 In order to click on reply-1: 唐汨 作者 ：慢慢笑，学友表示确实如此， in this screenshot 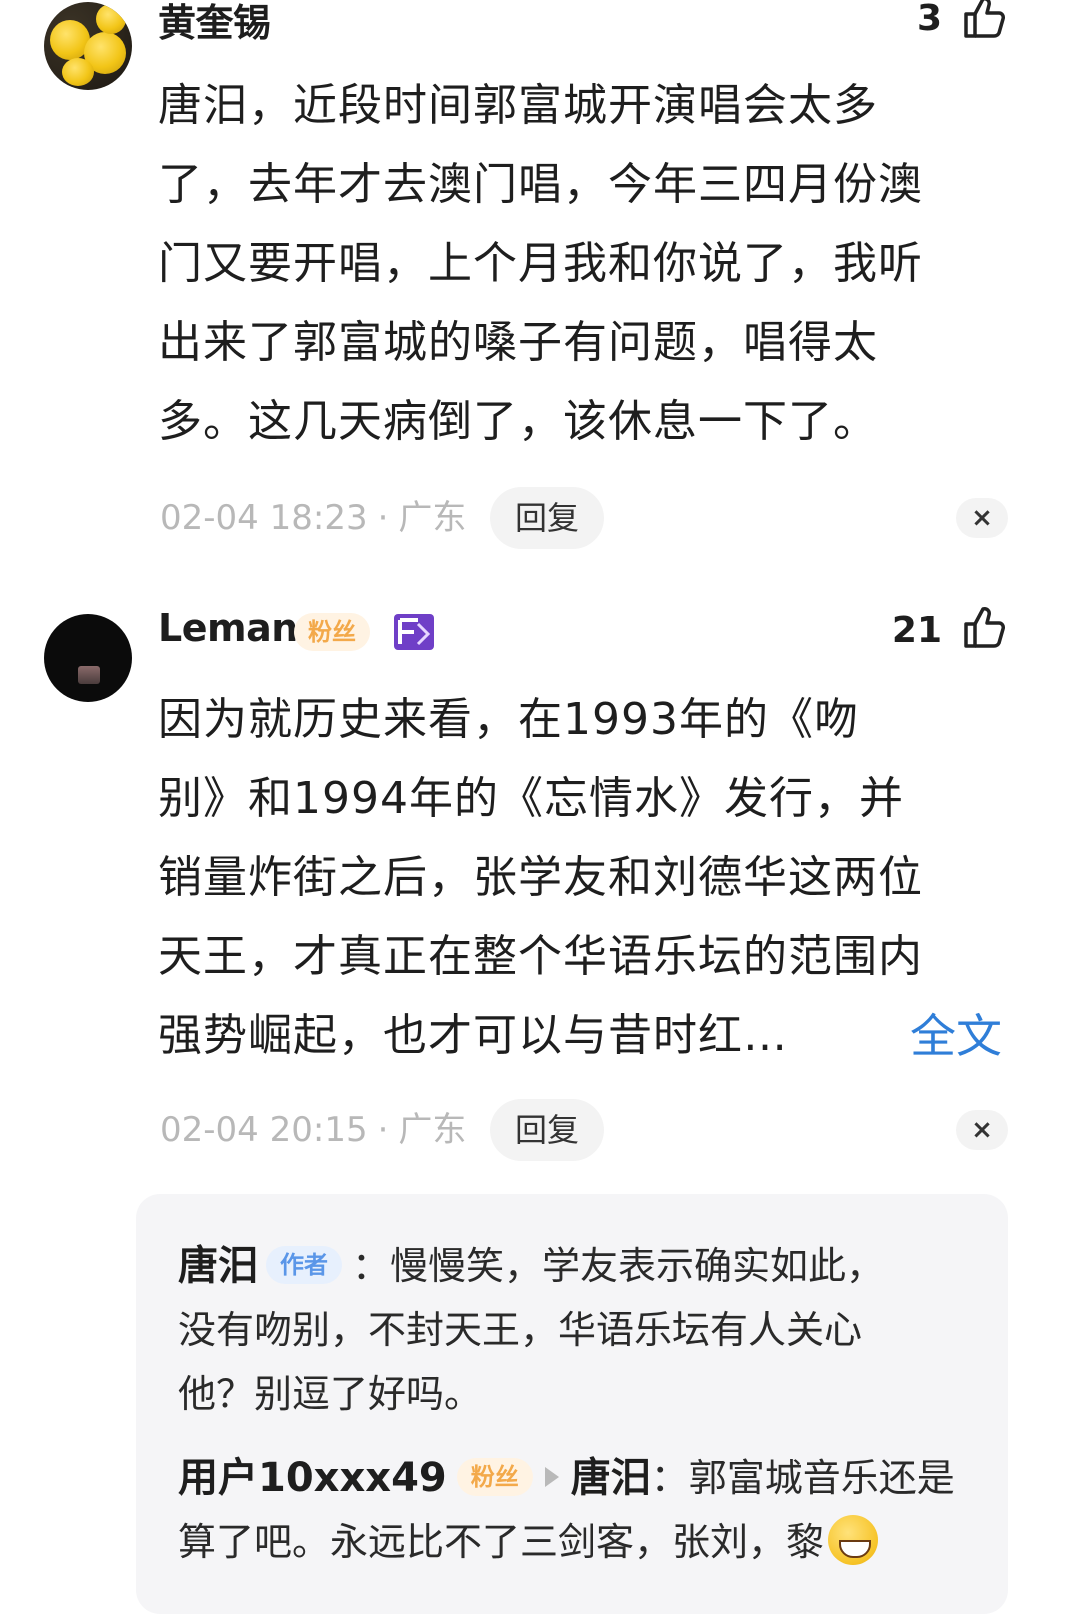, I will do `click(531, 1266)`.